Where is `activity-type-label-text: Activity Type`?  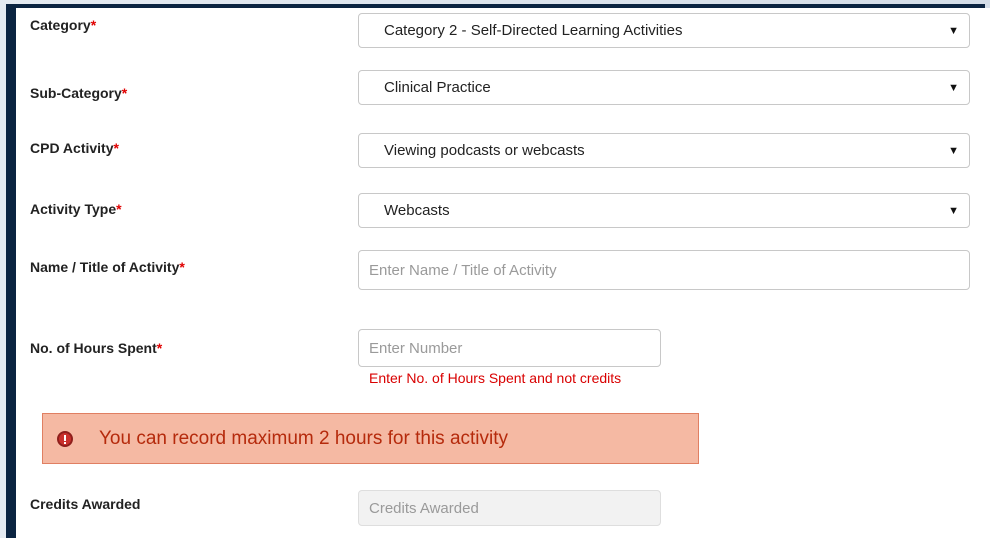 activity-type-label-text: Activity Type is located at coordinates (73, 209).